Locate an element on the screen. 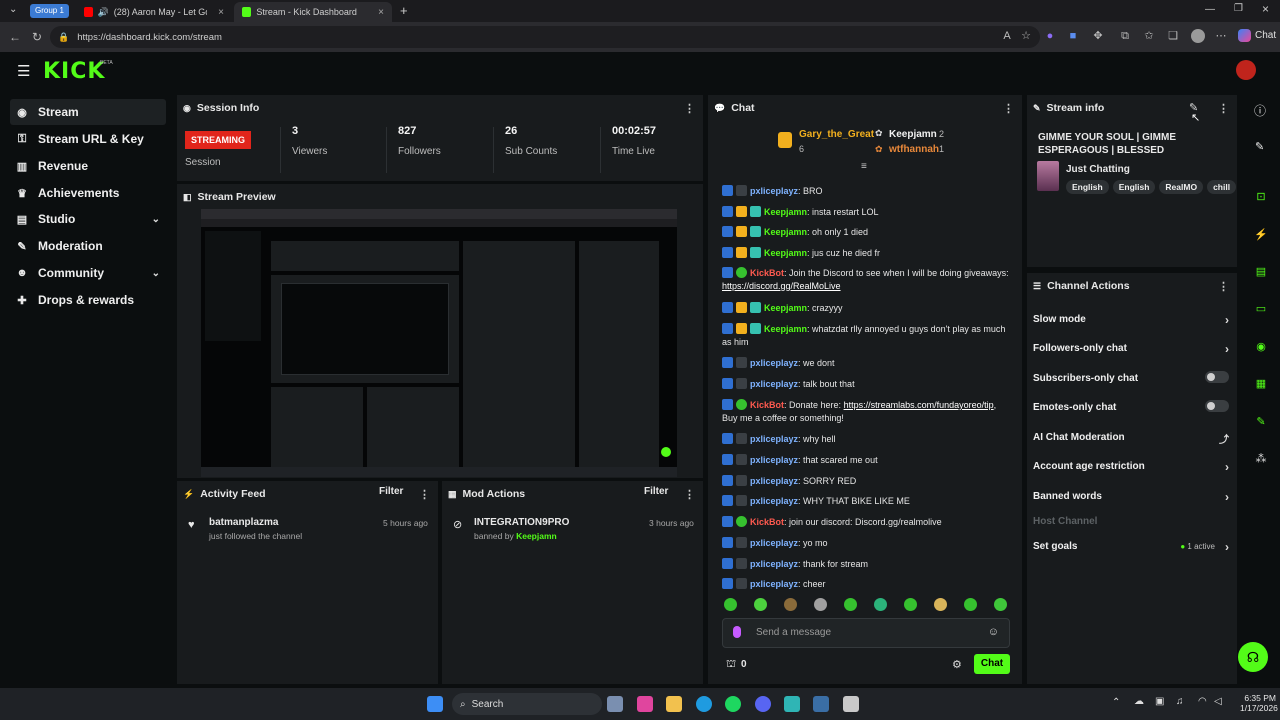 The image size is (1280, 720). chat-link: https://streamlabs.com/fundayoreo/tip is located at coordinates (919, 405).